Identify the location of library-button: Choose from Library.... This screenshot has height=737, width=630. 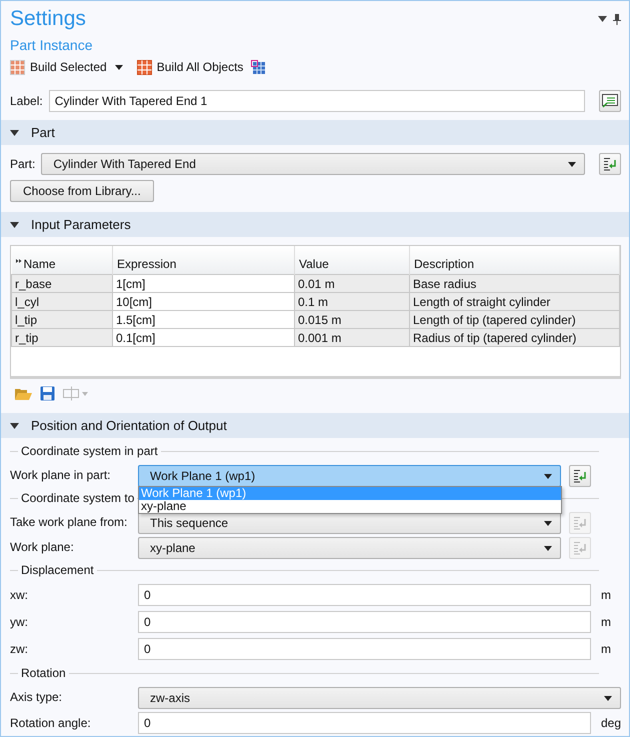
(82, 191).